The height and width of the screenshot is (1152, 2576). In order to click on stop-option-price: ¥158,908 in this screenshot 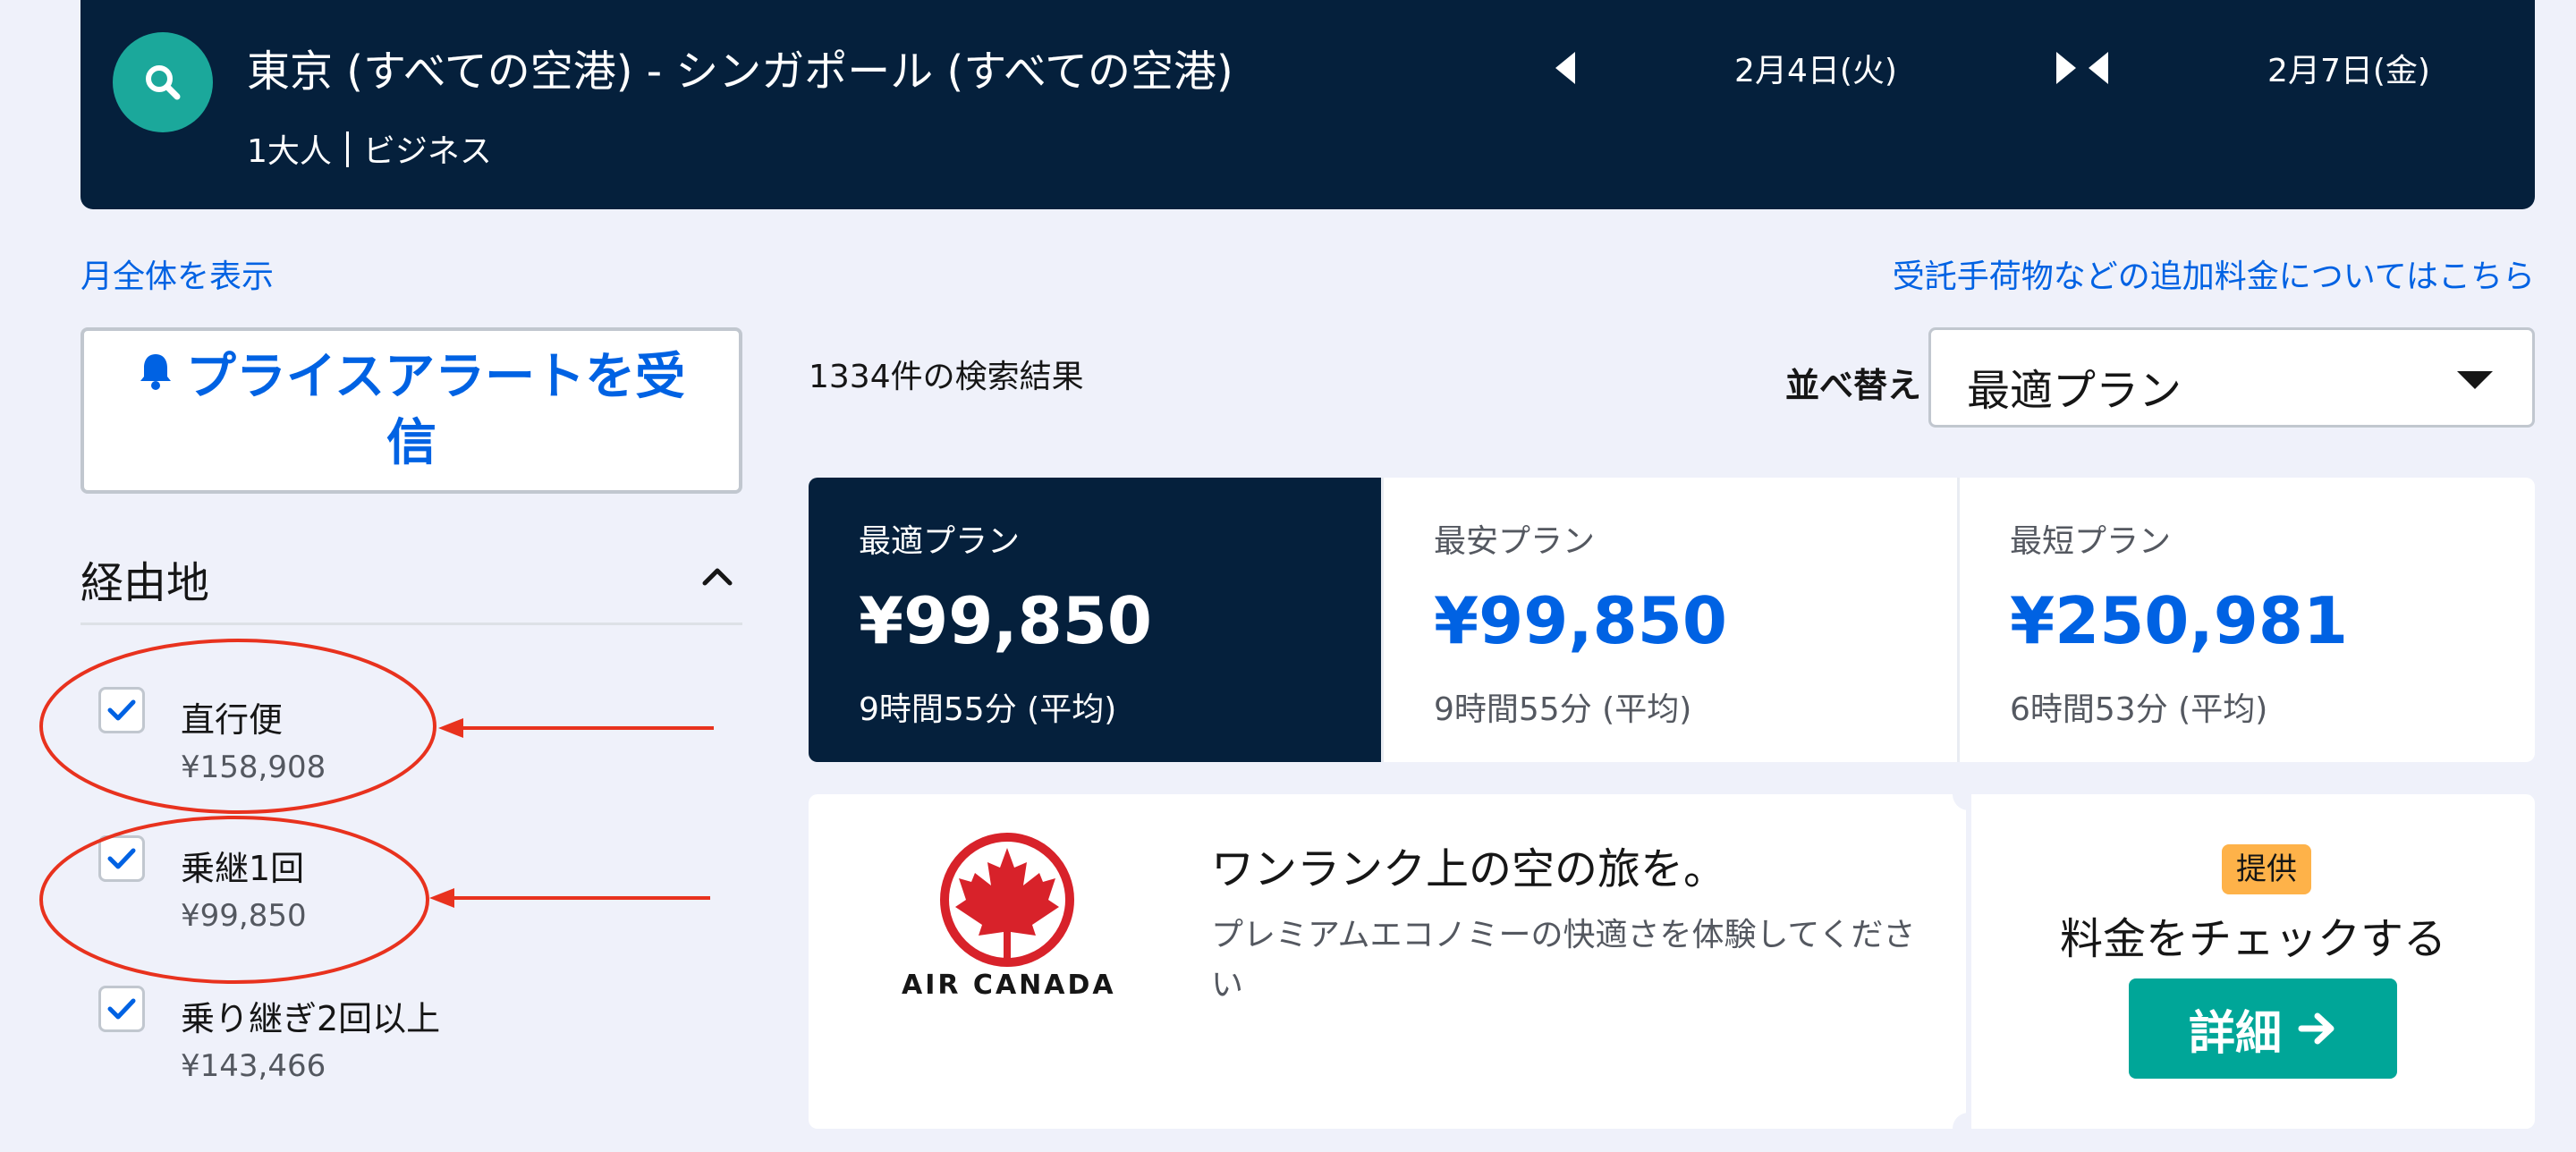, I will do `click(253, 767)`.